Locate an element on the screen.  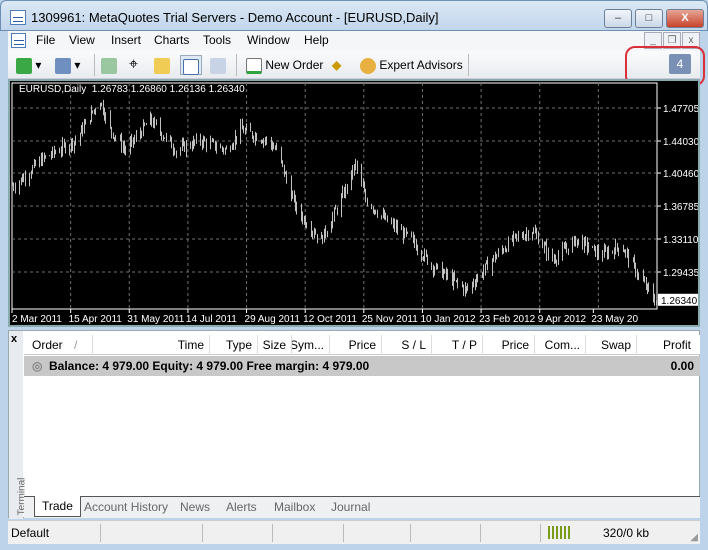
date-tick-label: 29 Aug 2011 is located at coordinates (273, 319).